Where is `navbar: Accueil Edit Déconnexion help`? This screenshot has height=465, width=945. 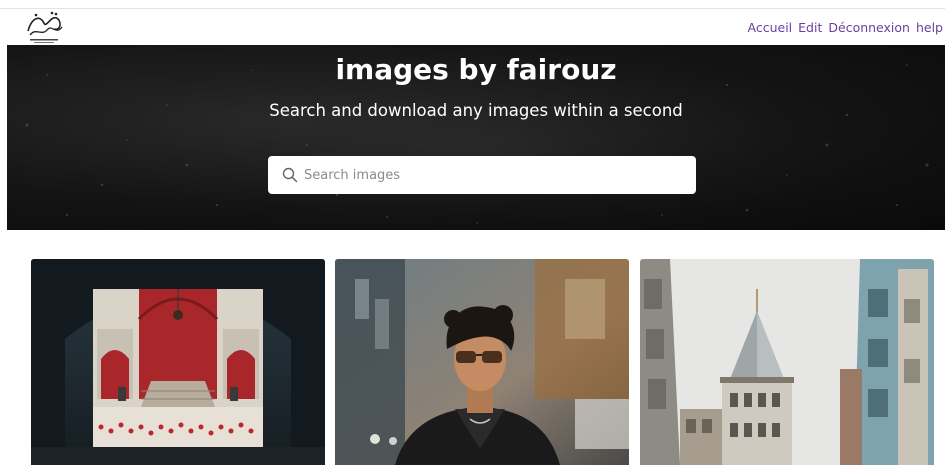
navbar: Accueil Edit Déconnexion help is located at coordinates (472, 27).